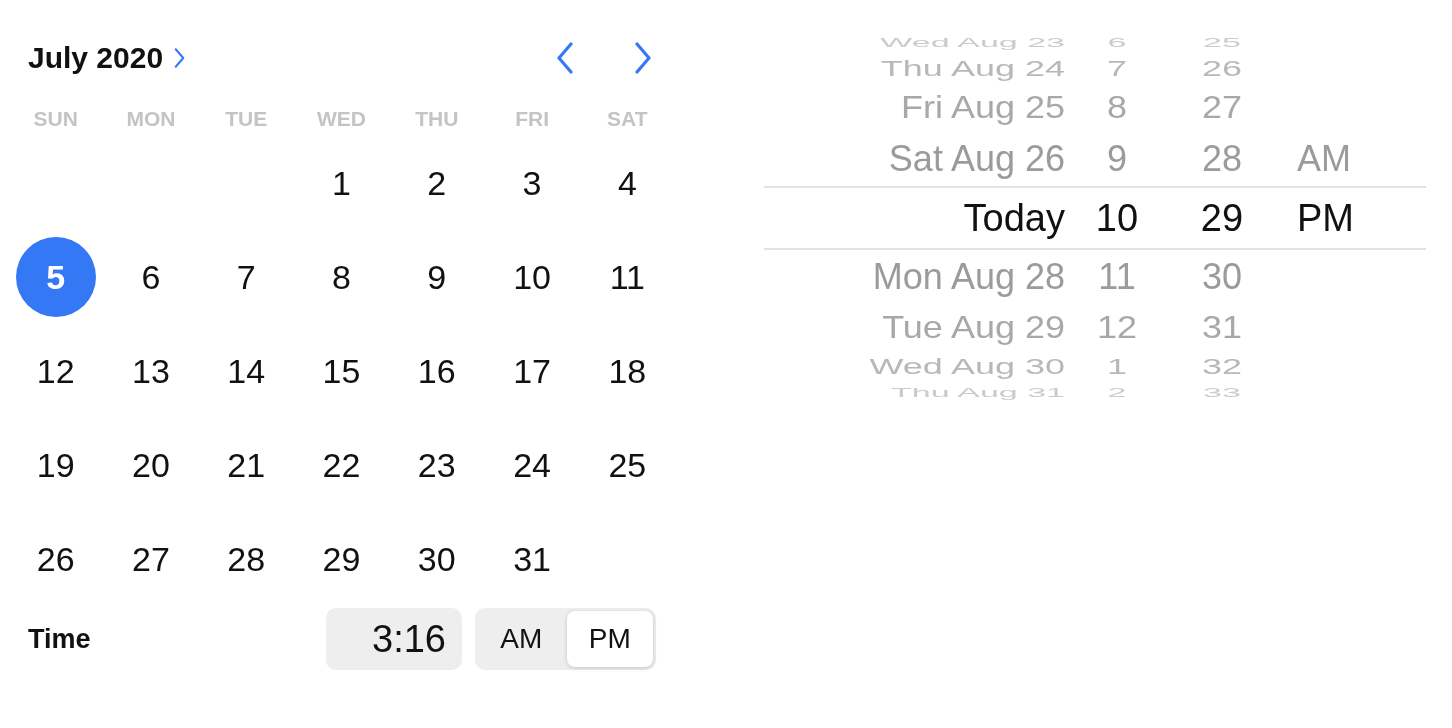 The image size is (1452, 728). Describe the element at coordinates (246, 371) in the screenshot. I see `day-button: 14` at that location.